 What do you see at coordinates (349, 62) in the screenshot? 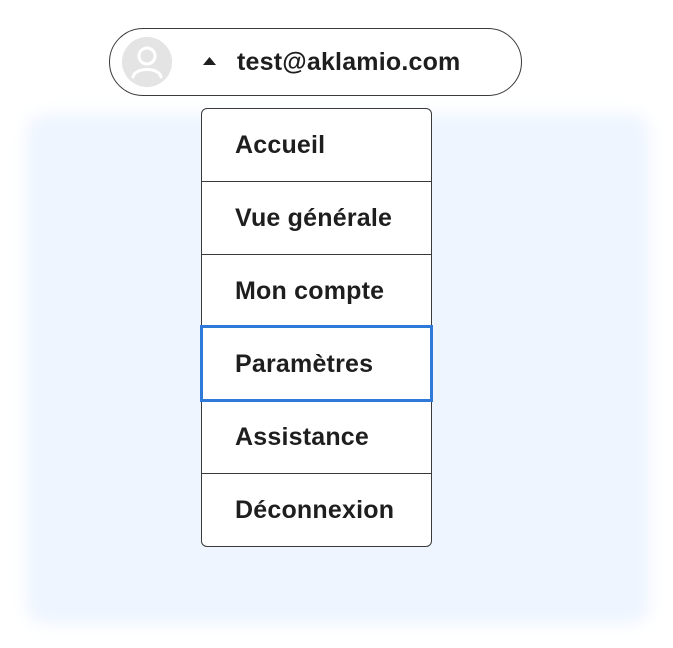
I see `account-email: test@aklamio.com` at bounding box center [349, 62].